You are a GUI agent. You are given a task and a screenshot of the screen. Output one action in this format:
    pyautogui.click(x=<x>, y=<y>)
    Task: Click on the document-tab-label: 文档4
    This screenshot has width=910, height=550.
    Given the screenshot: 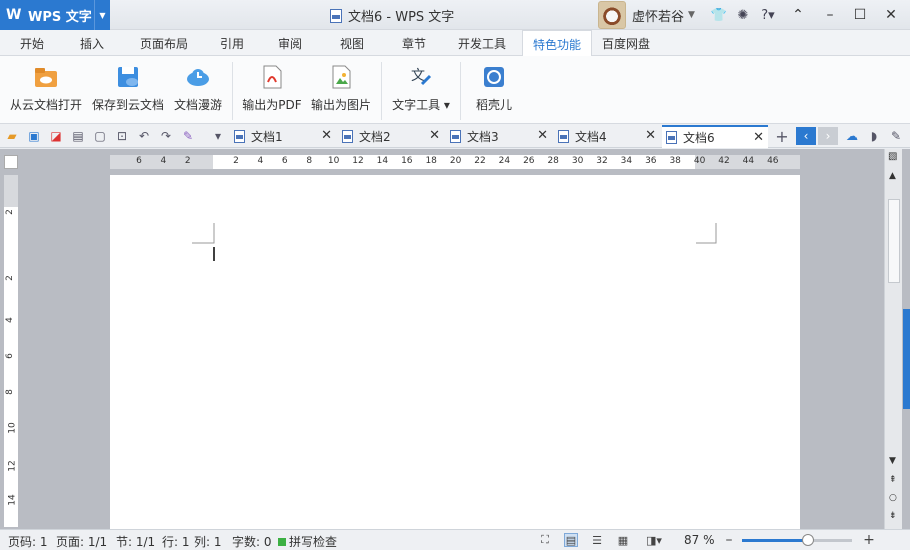 What is the action you would take?
    pyautogui.click(x=591, y=137)
    